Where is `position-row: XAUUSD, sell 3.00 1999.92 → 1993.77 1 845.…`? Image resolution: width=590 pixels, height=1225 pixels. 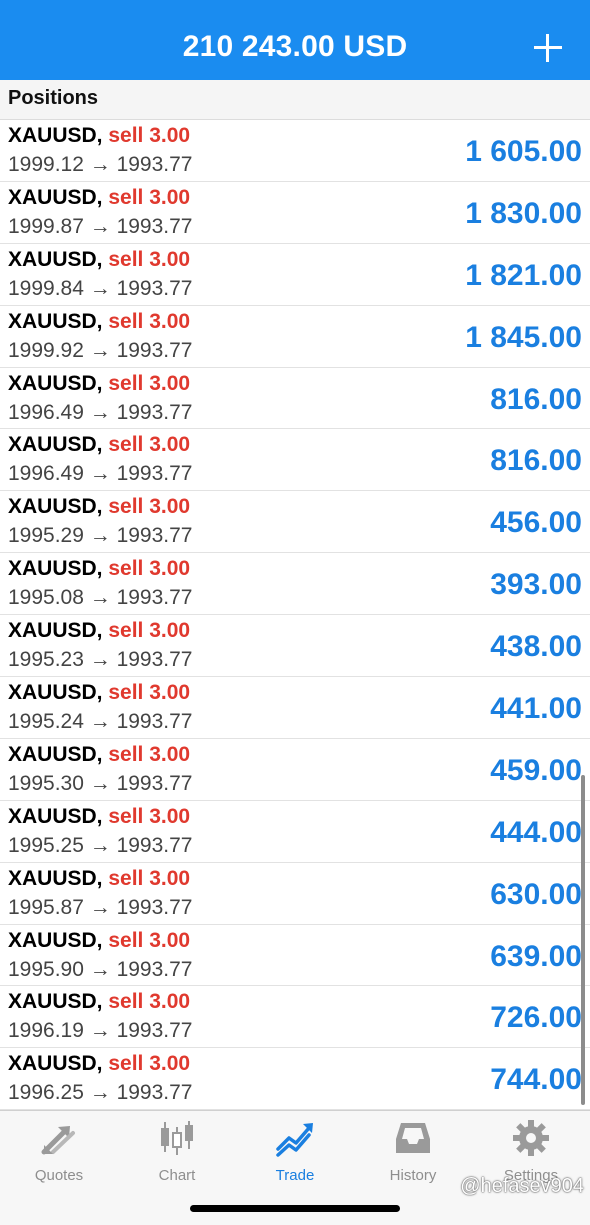
position-row: XAUUSD, sell 3.00 1999.92 → 1993.77 1 845.… is located at coordinates (295, 336).